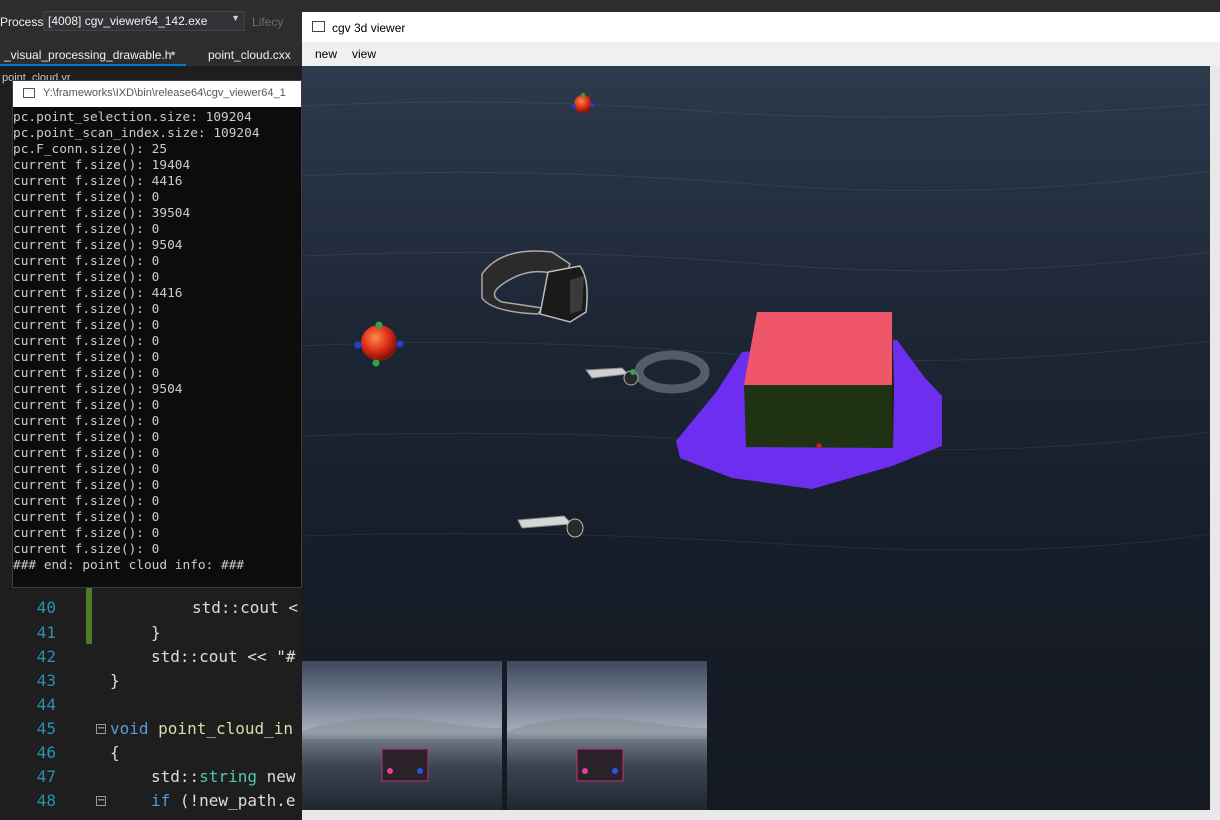 The width and height of the screenshot is (1220, 820). Describe the element at coordinates (534, 286) in the screenshot. I see `vr-headset` at that location.